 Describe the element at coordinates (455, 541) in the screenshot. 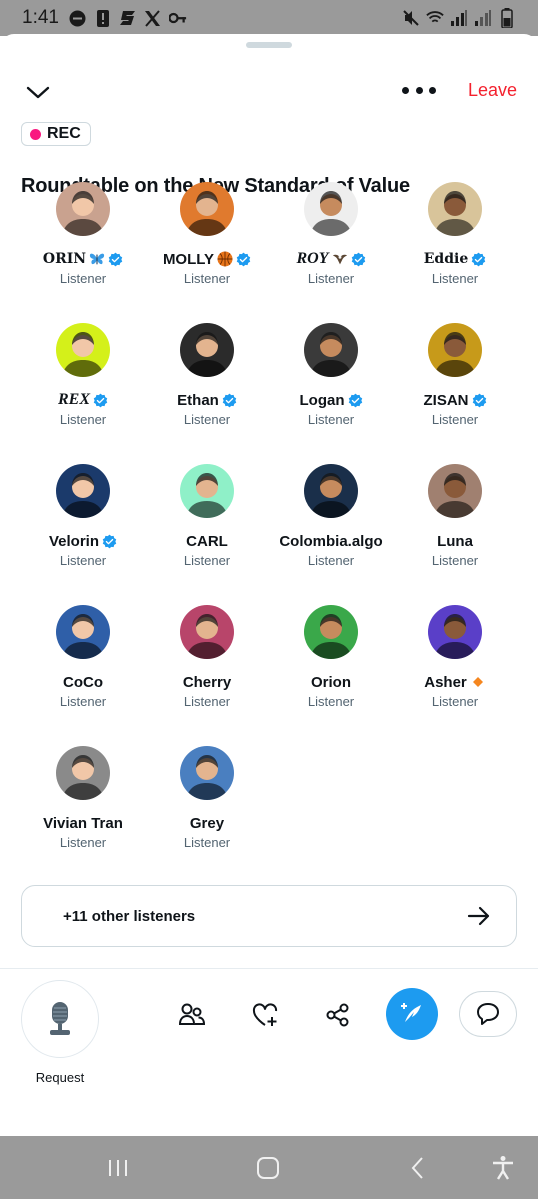

I see `participant-name: Luna` at that location.